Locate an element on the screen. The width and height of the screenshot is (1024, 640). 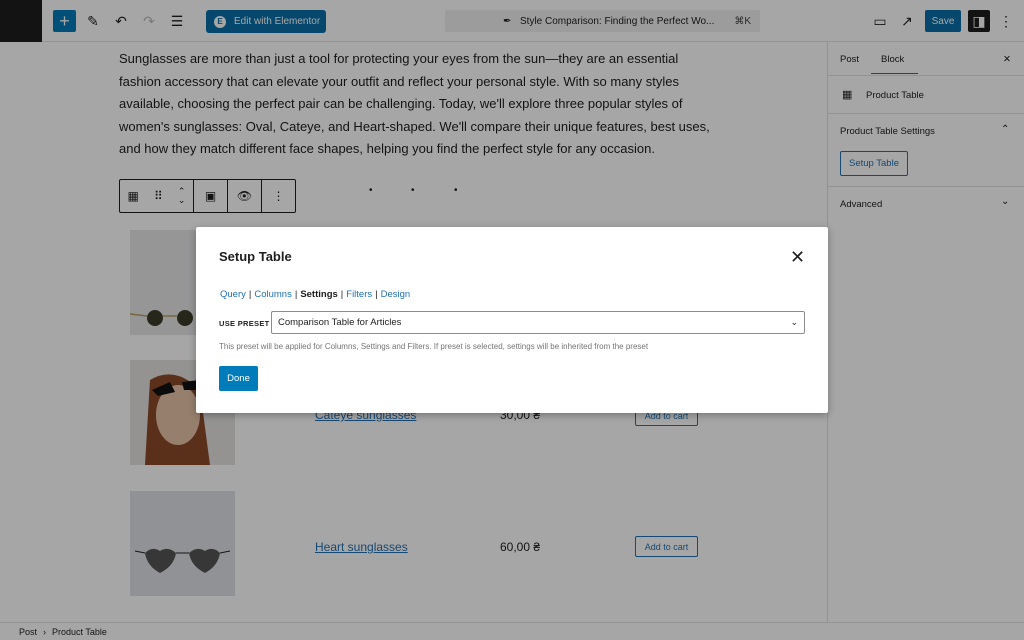
close-icon: ✕ is located at coordinates (797, 257).